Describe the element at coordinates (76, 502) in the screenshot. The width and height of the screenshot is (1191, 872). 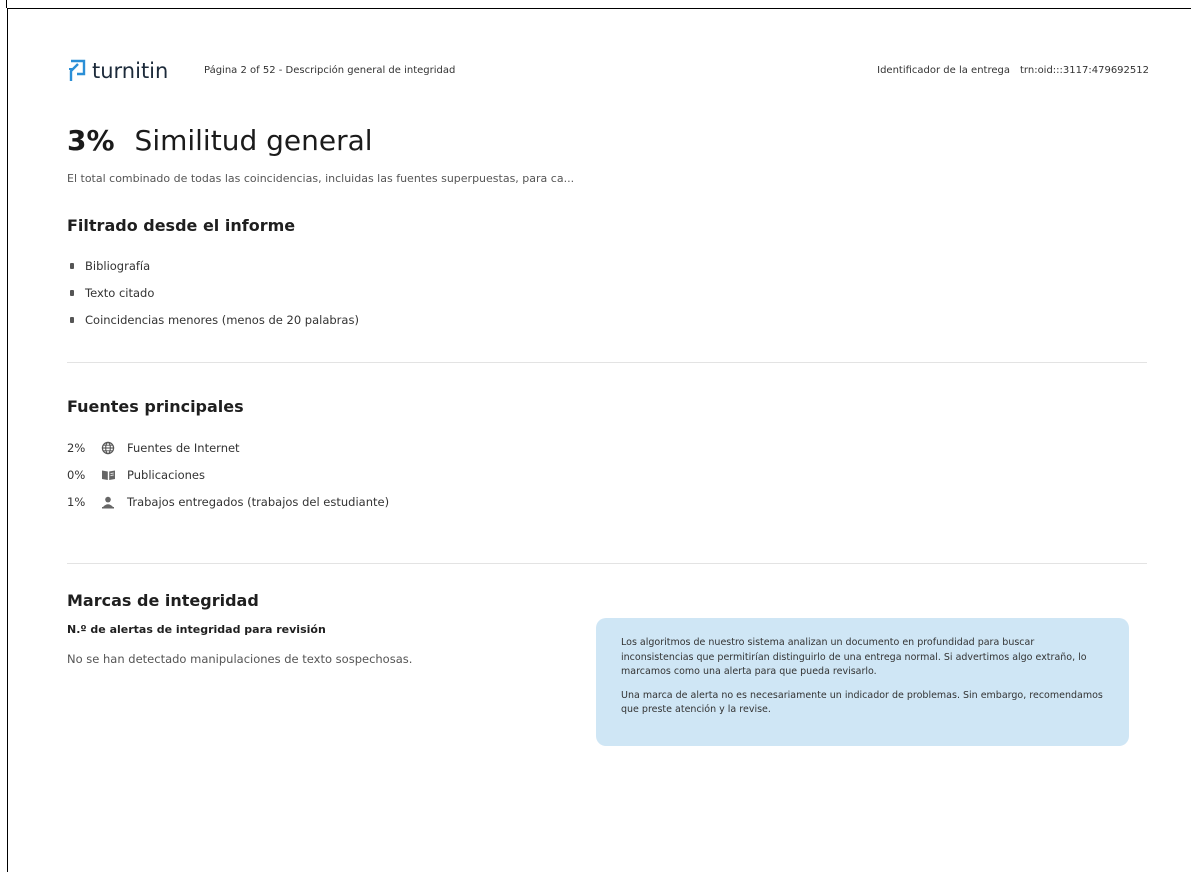
I see `source-percent: 1%` at that location.